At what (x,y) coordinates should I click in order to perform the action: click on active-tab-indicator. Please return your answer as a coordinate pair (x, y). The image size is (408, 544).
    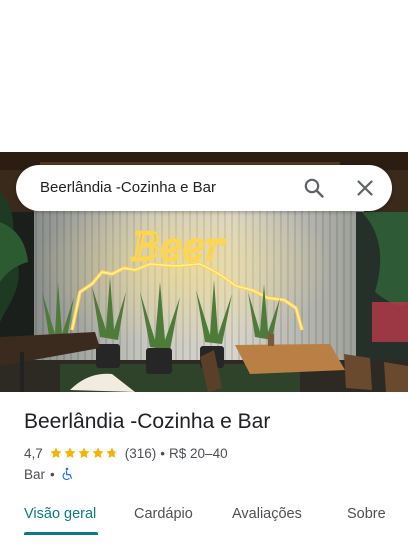
    Looking at the image, I should click on (61, 533).